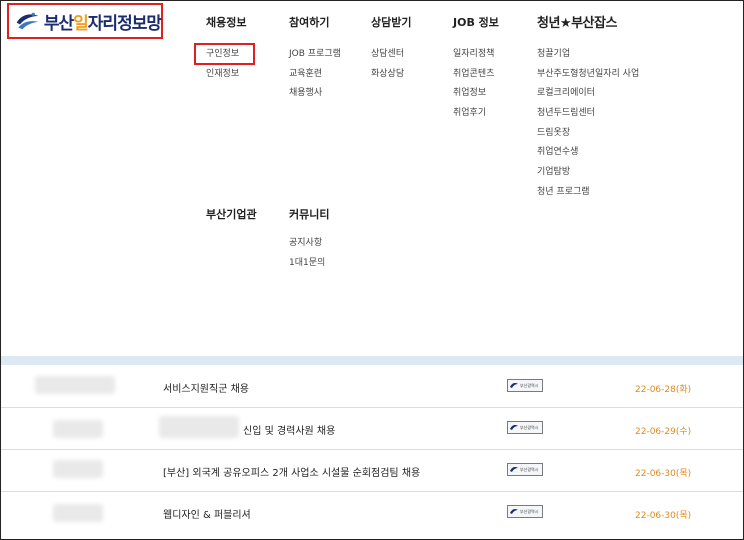 The height and width of the screenshot is (540, 744). I want to click on company-name-blurred, so click(199, 427).